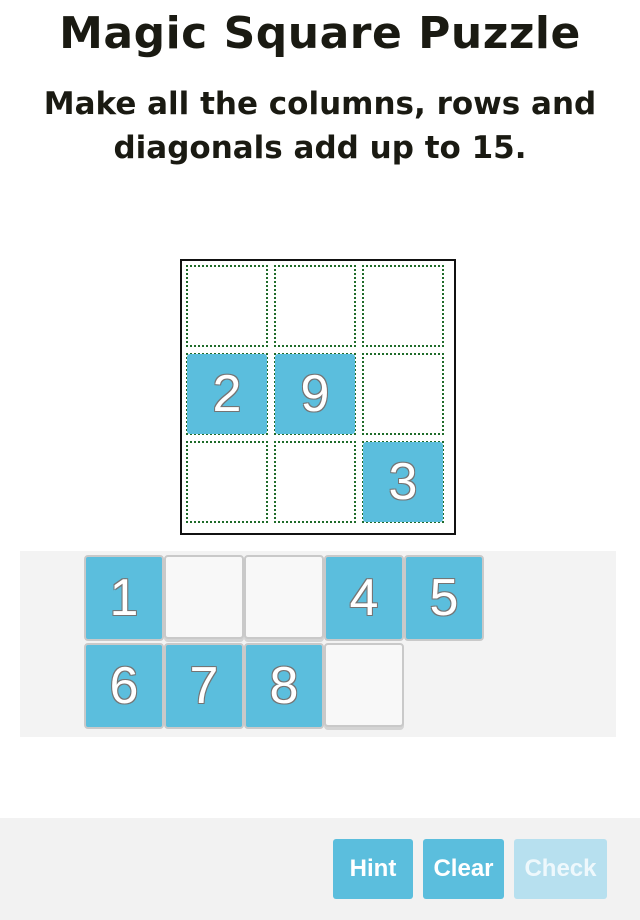 This screenshot has height=920, width=640. Describe the element at coordinates (320, 33) in the screenshot. I see `page-title: Magic Square Puzzle` at that location.